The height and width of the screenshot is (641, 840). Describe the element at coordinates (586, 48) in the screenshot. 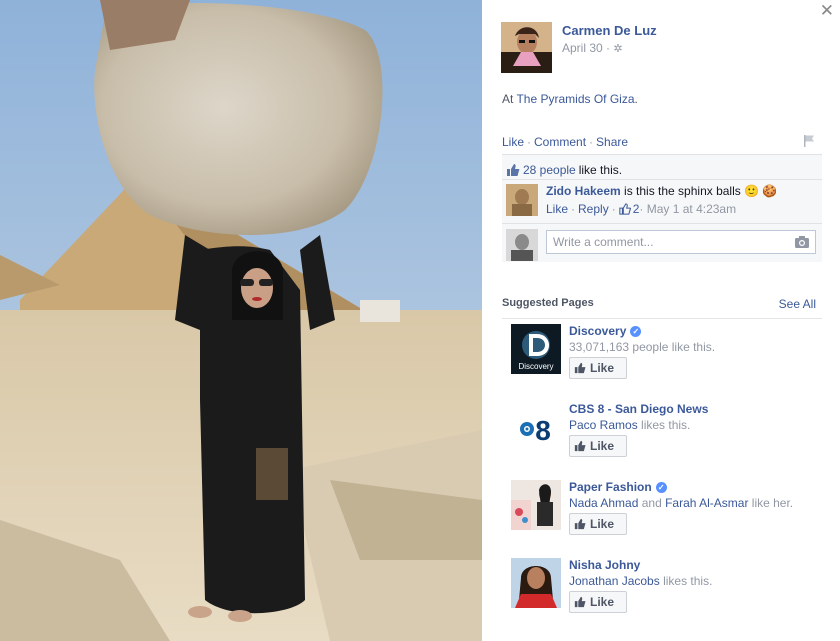

I see `post-date-text: April 30 ·` at that location.